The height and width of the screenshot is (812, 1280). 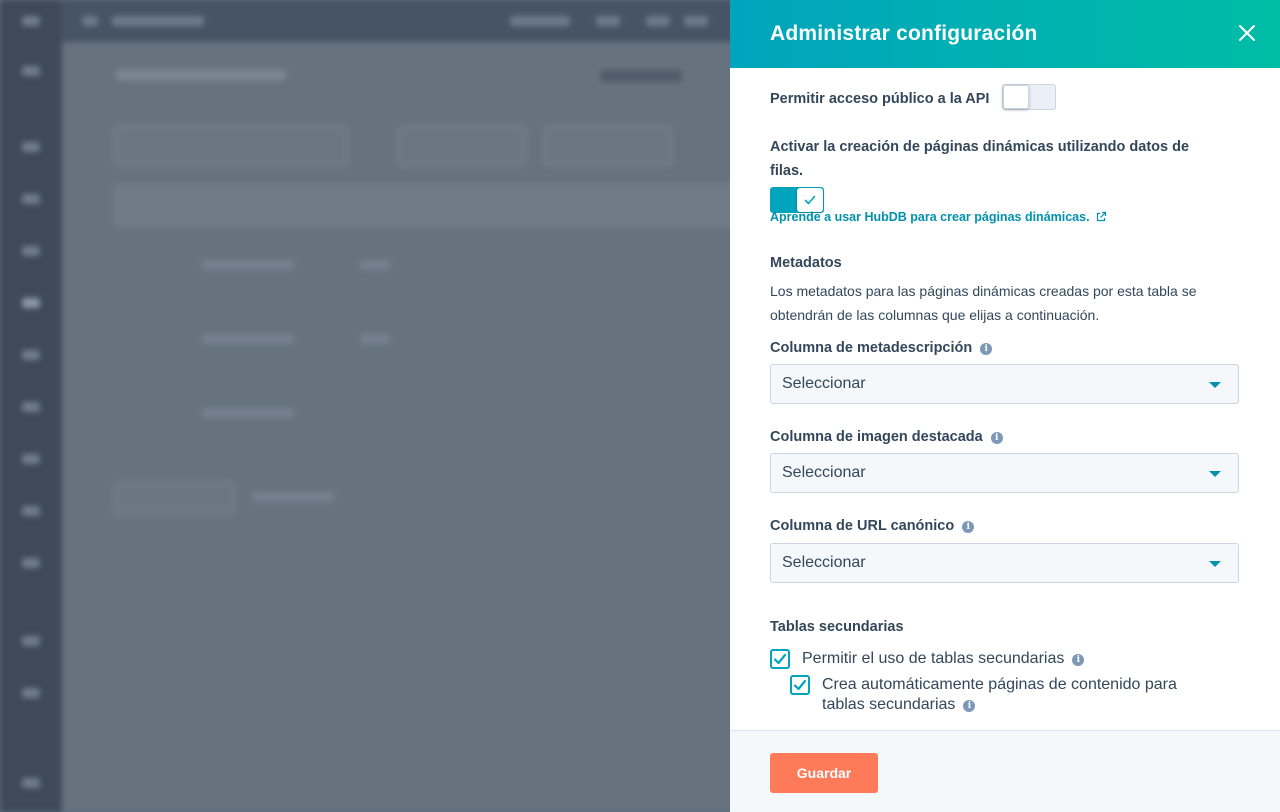 I want to click on field-label-text: Columna de imagen destacada, so click(x=876, y=437).